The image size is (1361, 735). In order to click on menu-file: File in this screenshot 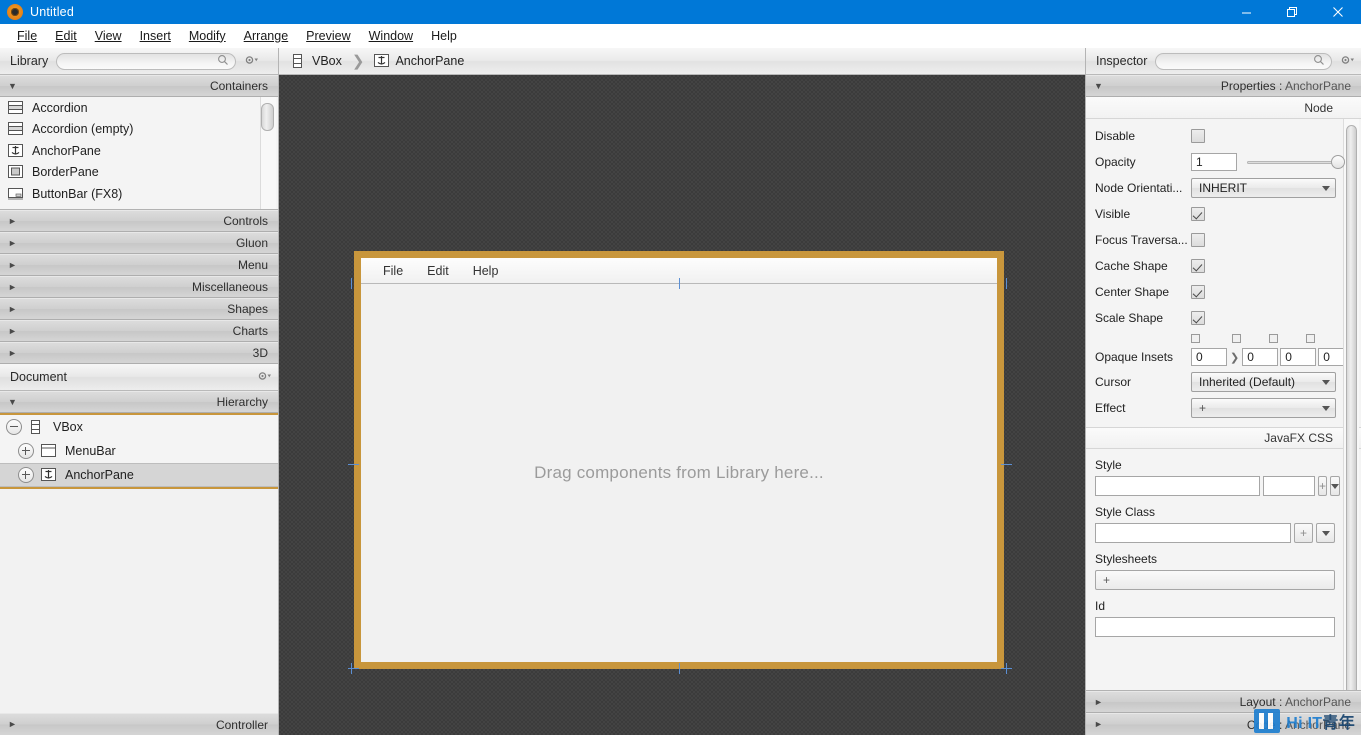, I will do `click(27, 36)`.